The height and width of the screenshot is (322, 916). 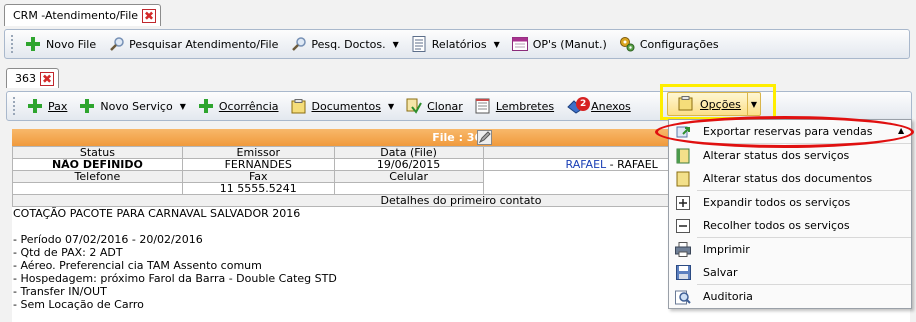 I want to click on menu-label: Alterar status dos documentos, so click(x=788, y=178).